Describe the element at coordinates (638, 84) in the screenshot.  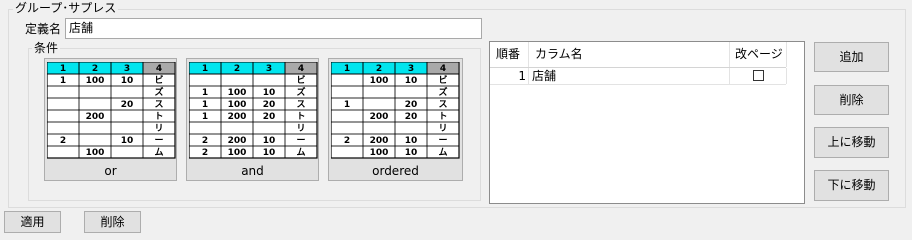
I see `row-separator` at that location.